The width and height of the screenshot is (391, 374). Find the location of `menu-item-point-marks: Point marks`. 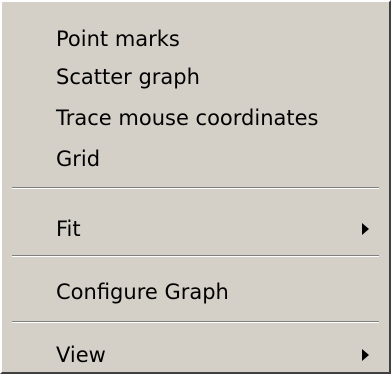

menu-item-point-marks: Point marks is located at coordinates (195, 39).